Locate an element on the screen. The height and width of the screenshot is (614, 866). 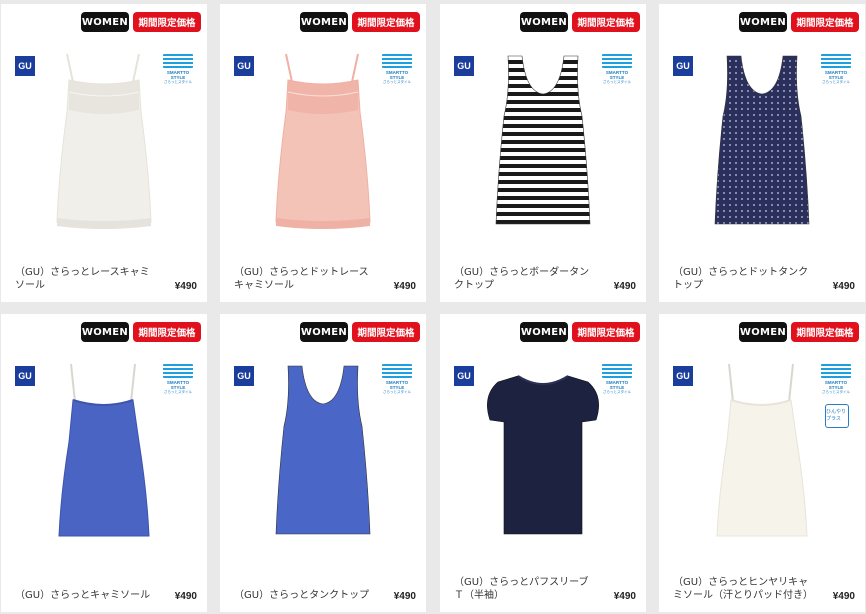
product-name: （GU）さらっとレースキャミソール is located at coordinates (83, 279).